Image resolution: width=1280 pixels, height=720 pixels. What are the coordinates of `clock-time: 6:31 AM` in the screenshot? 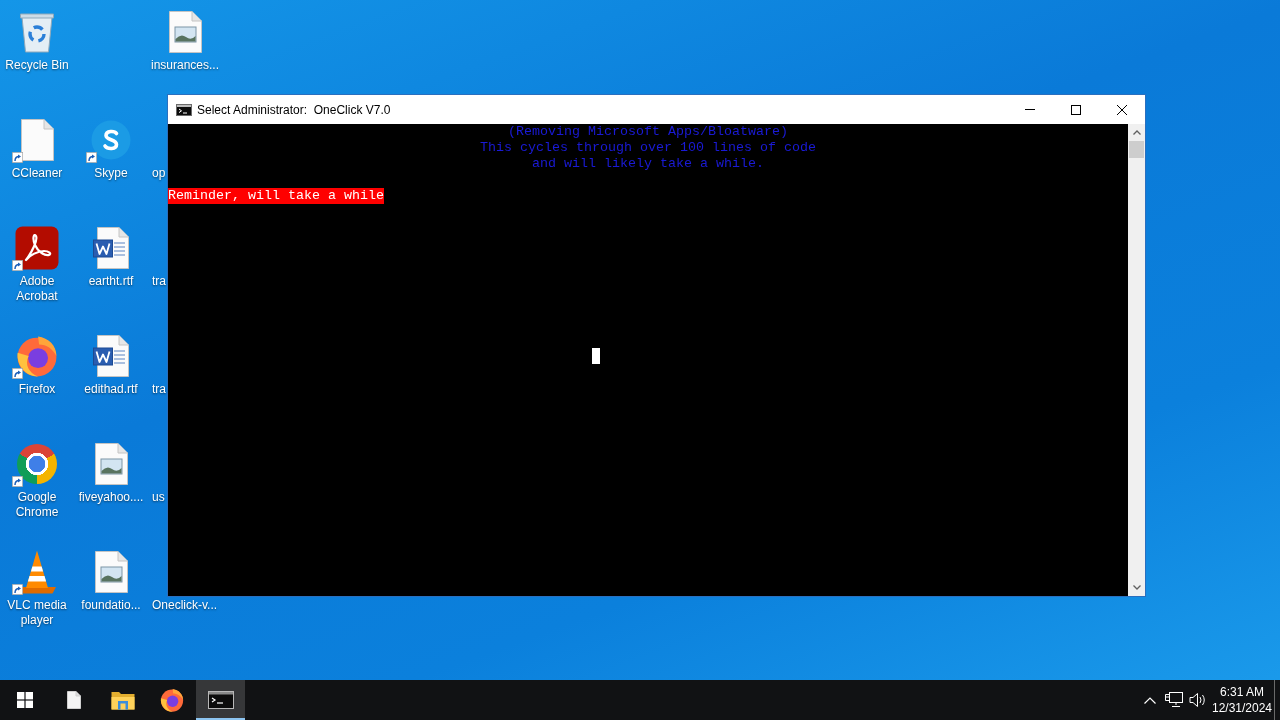 It's located at (1242, 692).